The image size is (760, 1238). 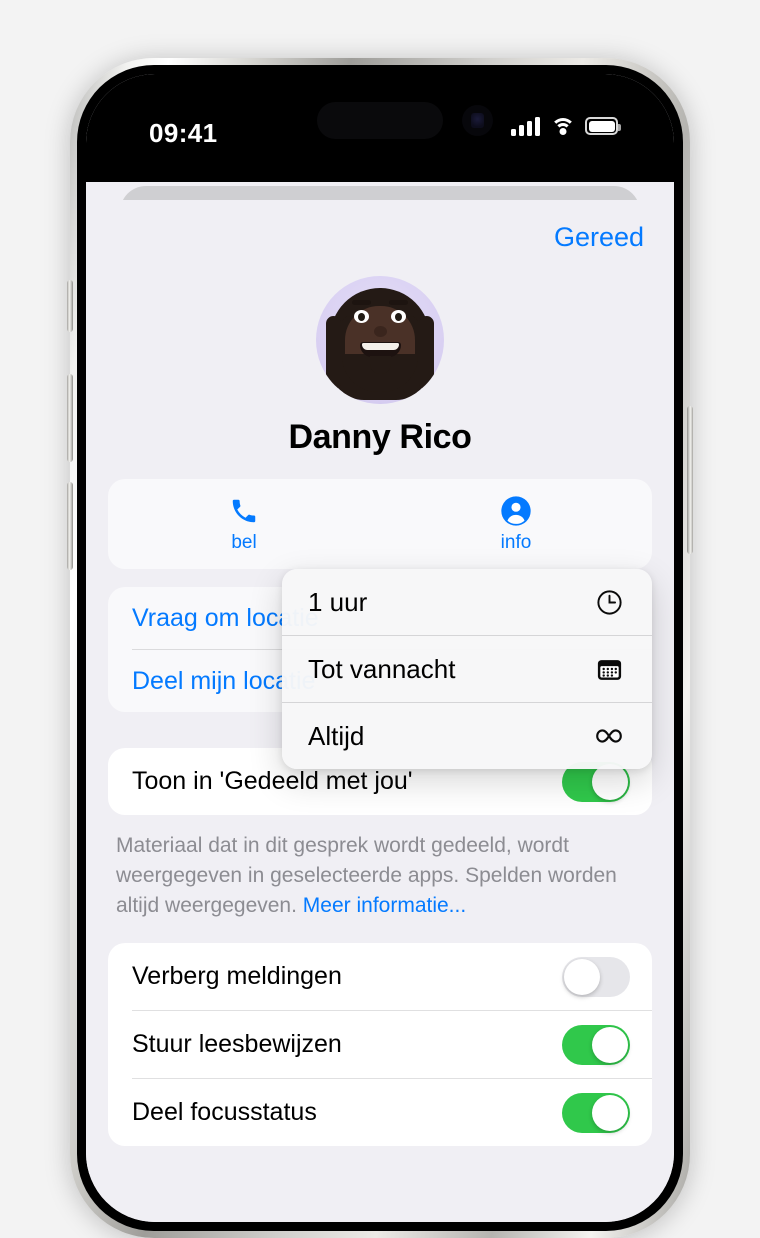 I want to click on duration-popup-menu: 1 uur Tot vannacht Altijd, so click(x=467, y=669).